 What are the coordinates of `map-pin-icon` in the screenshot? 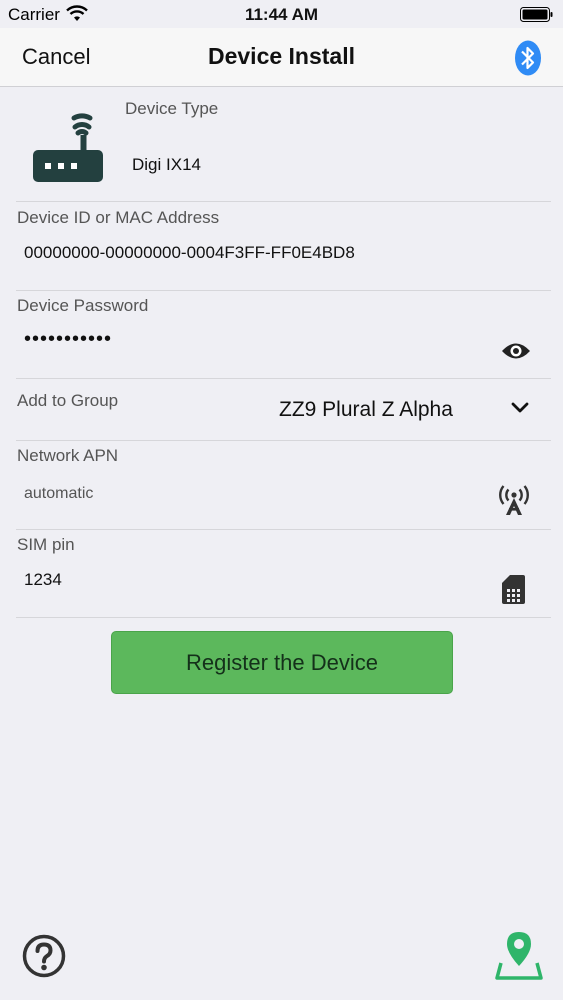 It's located at (519, 956).